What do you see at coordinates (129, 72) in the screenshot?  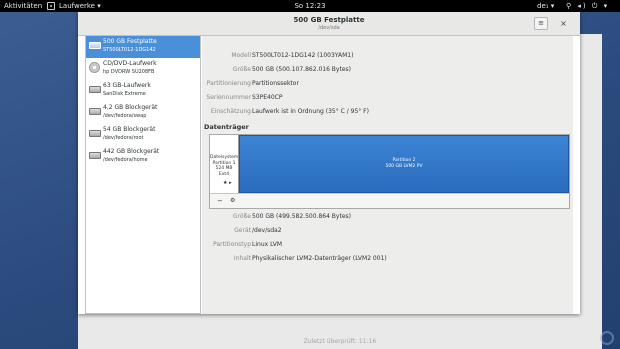 I see `device-subtitle: hp DVDRW SU208FB` at bounding box center [129, 72].